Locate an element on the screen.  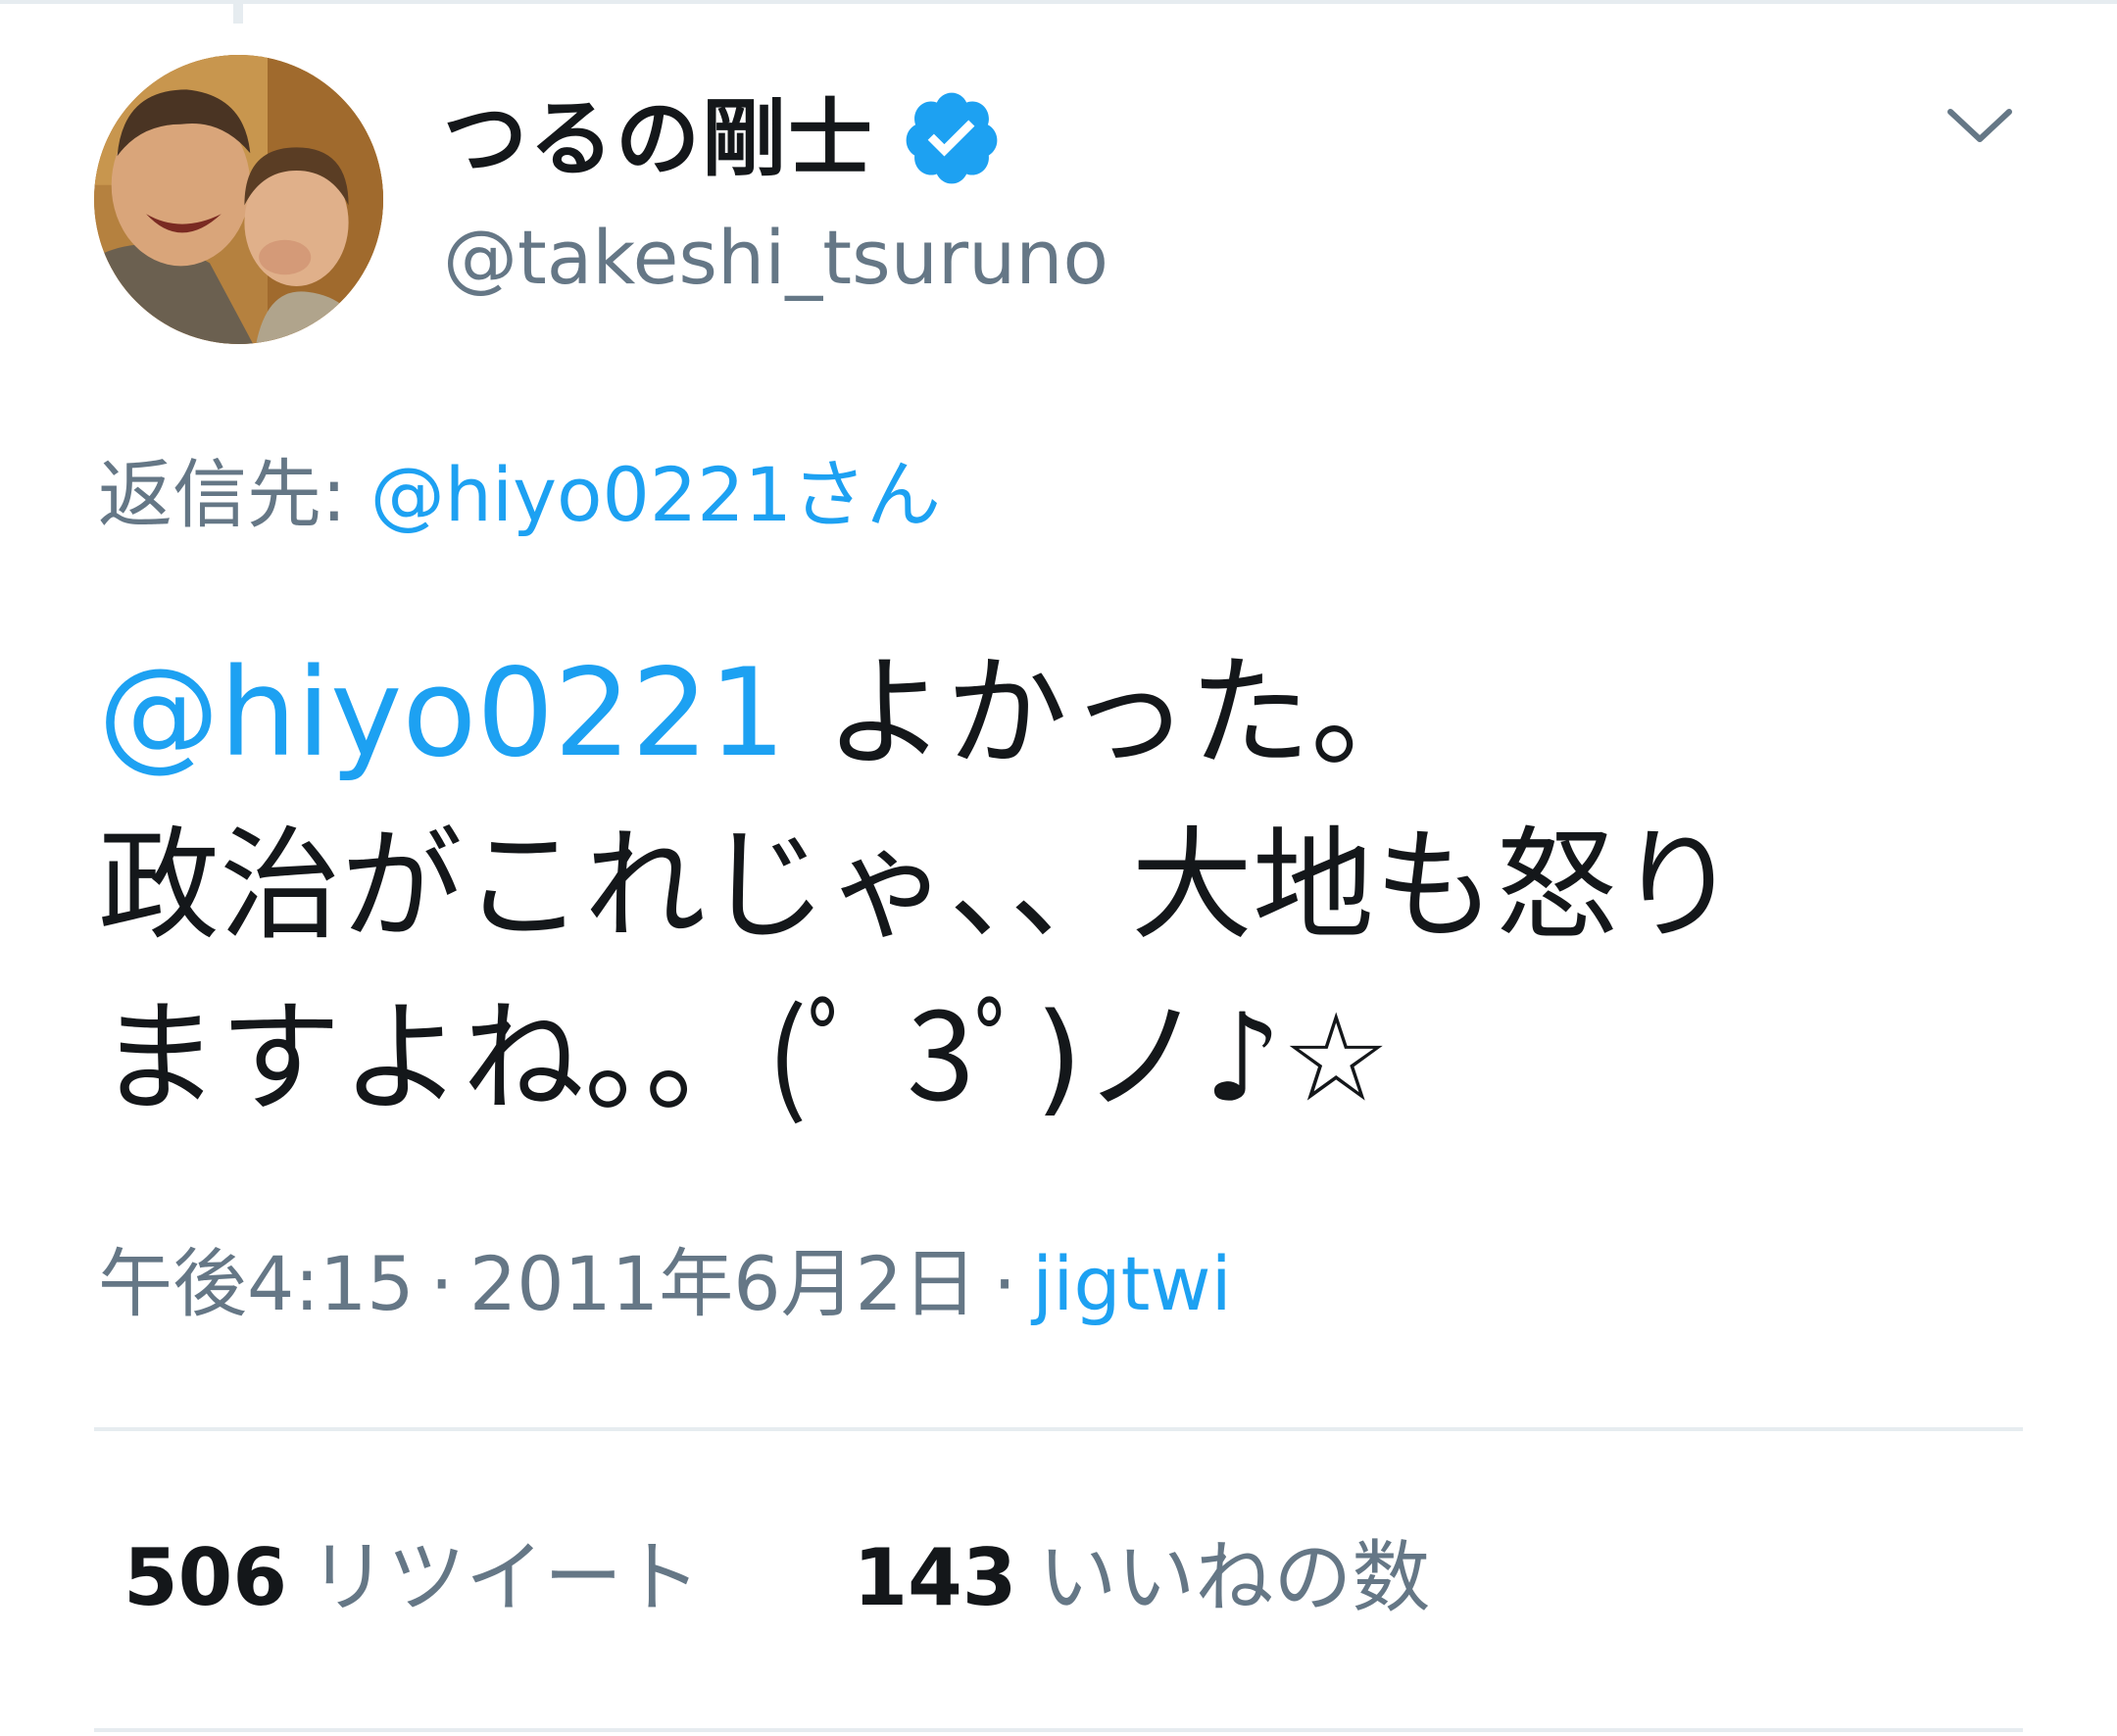
reply-to-handle: @hiyo0221 is located at coordinates (581, 495).